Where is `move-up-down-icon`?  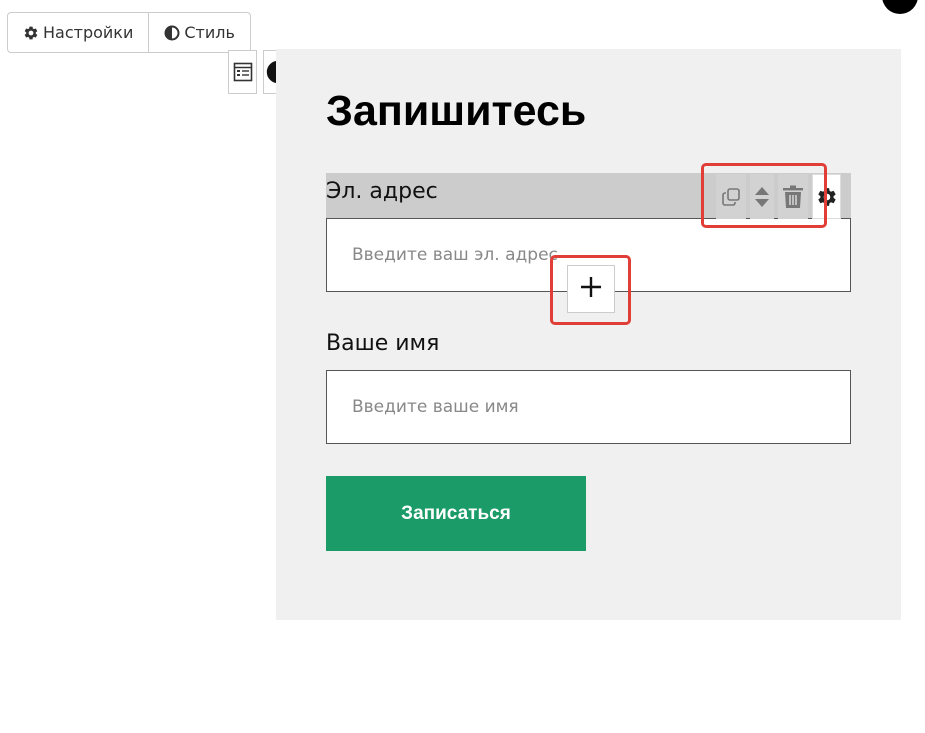
move-up-down-icon is located at coordinates (762, 197).